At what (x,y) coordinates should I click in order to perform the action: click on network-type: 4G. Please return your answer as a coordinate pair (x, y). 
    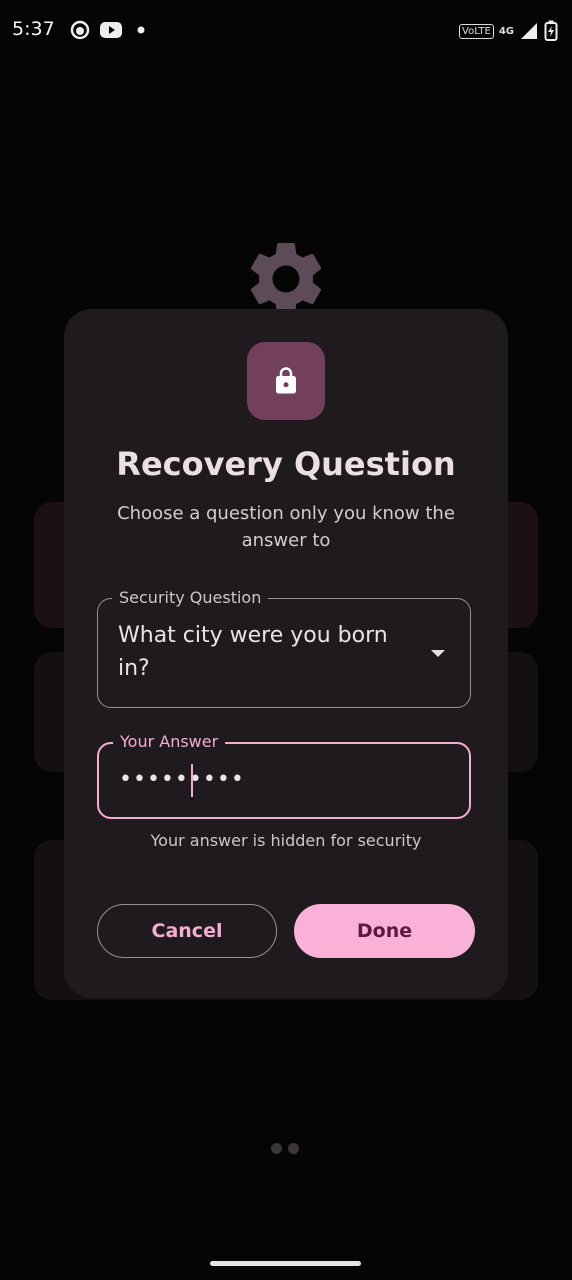
    Looking at the image, I should click on (506, 31).